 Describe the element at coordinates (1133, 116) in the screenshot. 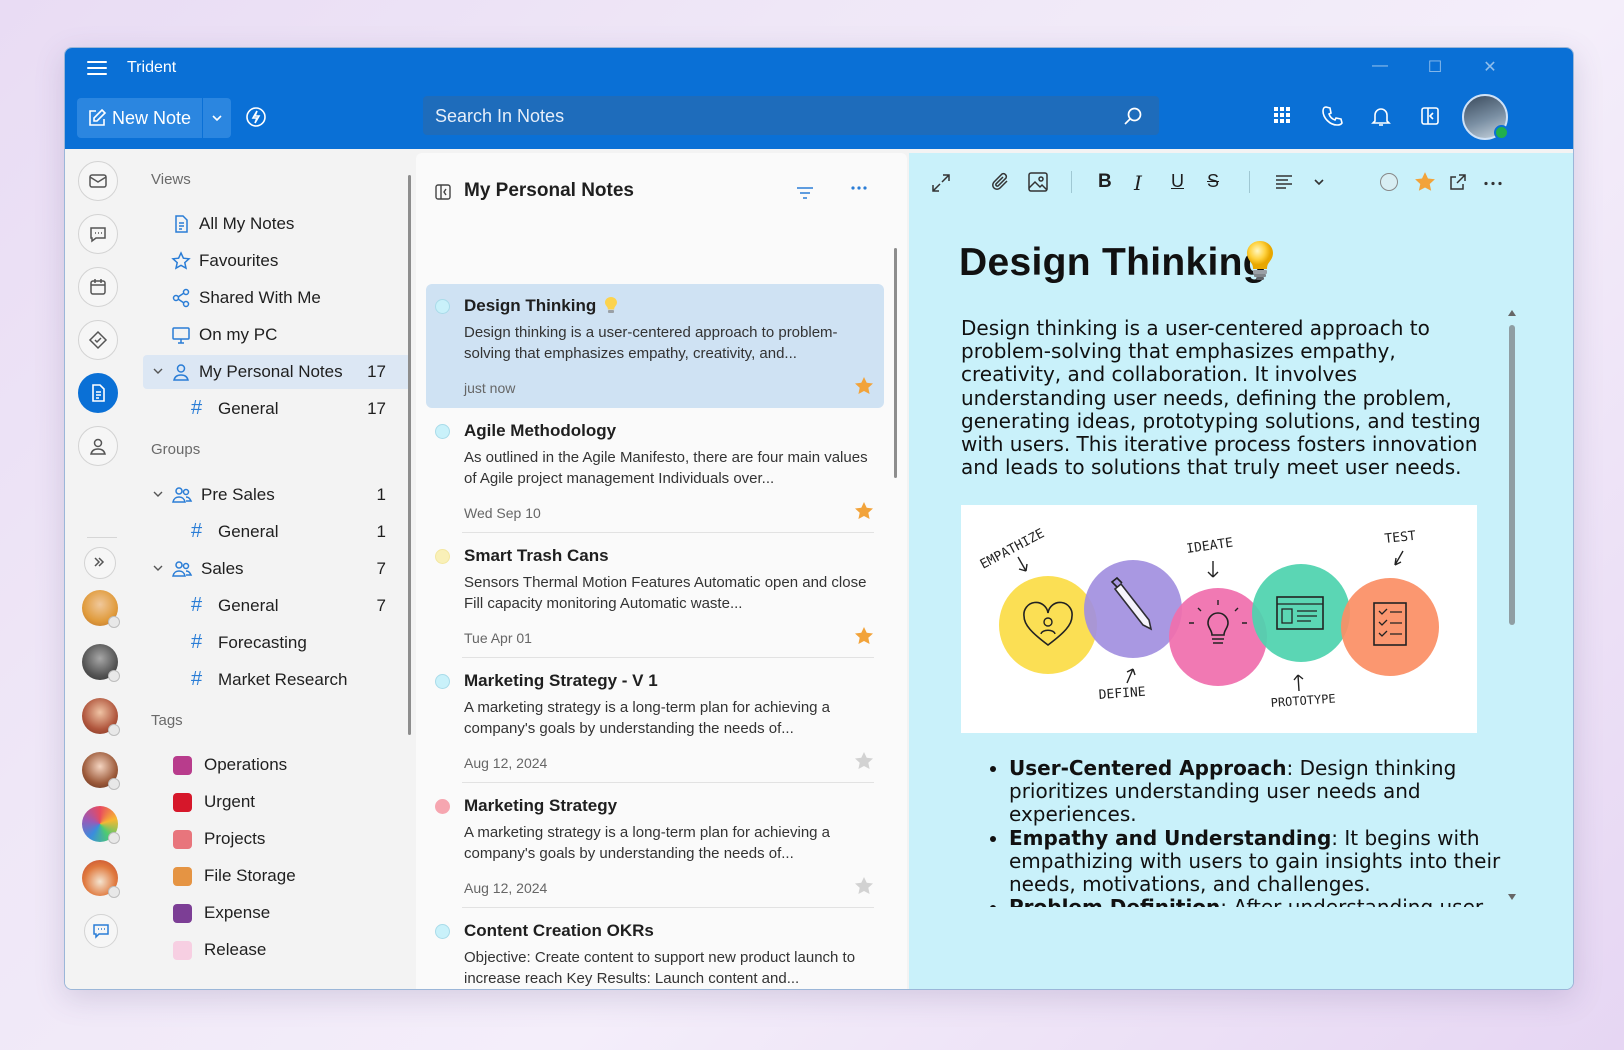

I see `search-icon` at that location.